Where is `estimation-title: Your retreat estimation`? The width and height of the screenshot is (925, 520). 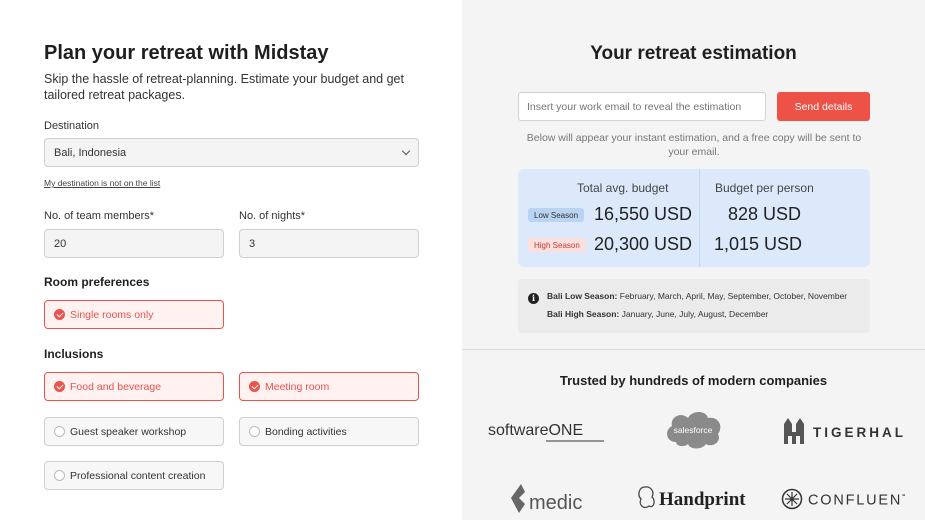 estimation-title: Your retreat estimation is located at coordinates (693, 53).